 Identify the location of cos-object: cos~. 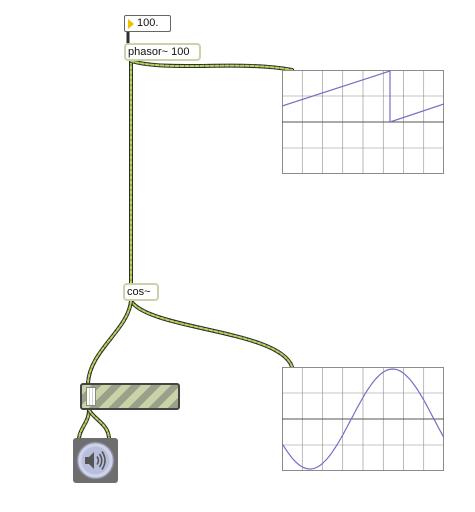
(141, 292).